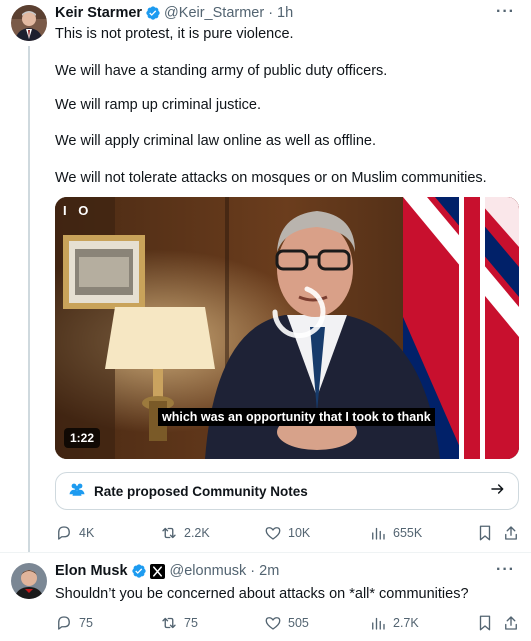 This screenshot has width=531, height=641. I want to click on arrow-right-icon, so click(498, 491).